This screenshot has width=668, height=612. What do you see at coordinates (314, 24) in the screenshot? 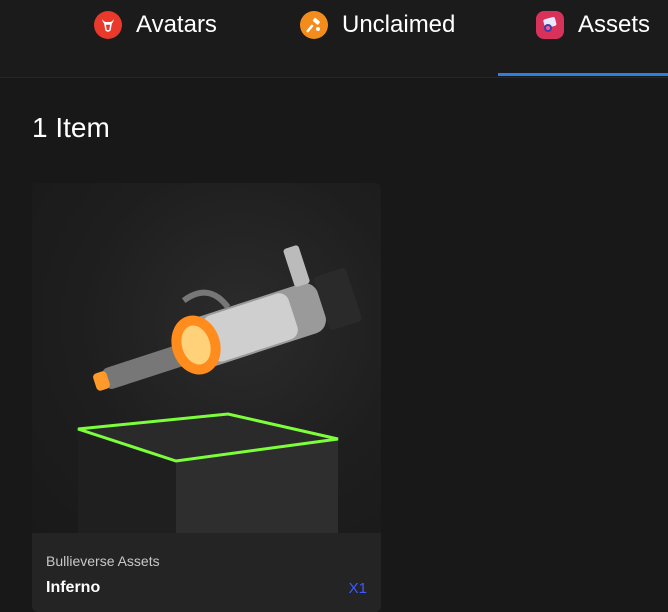
I see `hammer-icon` at bounding box center [314, 24].